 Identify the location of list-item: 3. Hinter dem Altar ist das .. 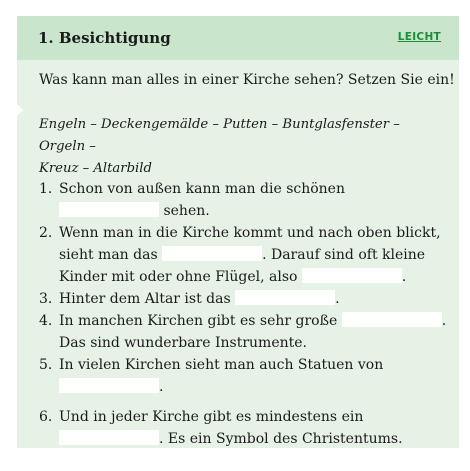
(244, 299).